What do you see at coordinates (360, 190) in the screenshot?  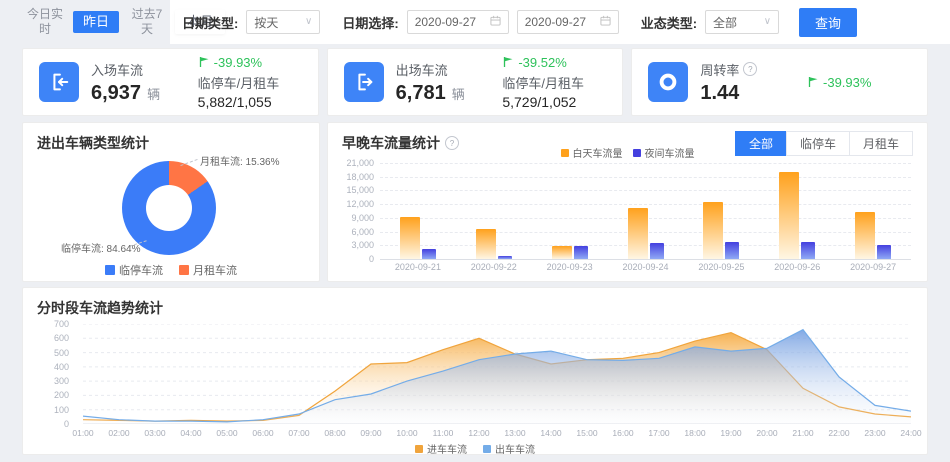 I see `y-axis-label: 15,000` at bounding box center [360, 190].